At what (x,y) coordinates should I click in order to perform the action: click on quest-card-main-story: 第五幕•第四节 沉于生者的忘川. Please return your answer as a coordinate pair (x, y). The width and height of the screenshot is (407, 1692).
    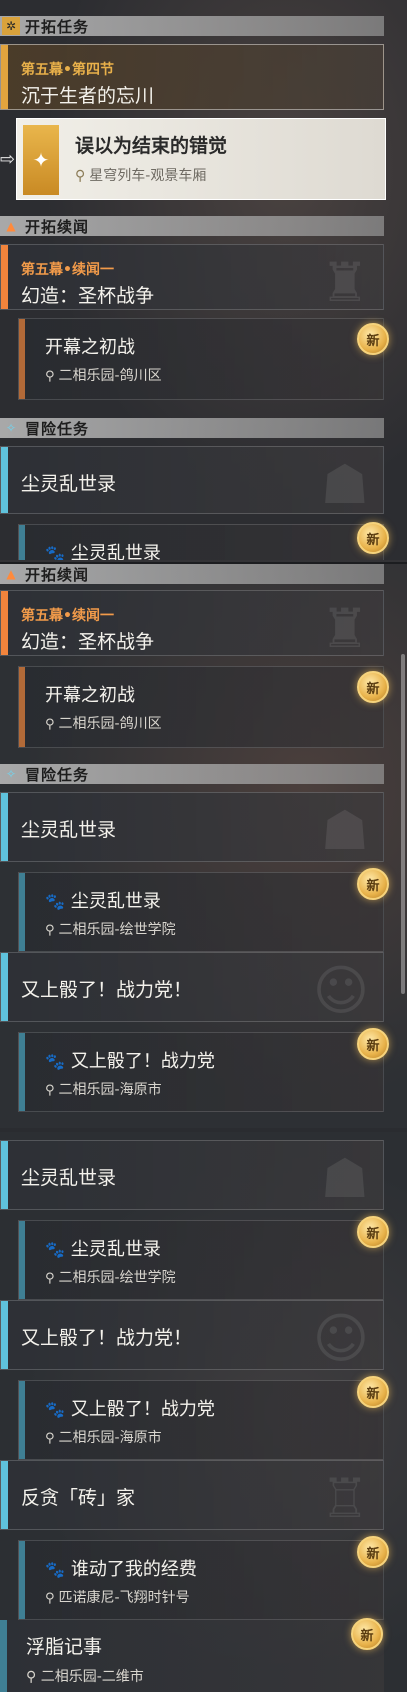
    Looking at the image, I should click on (192, 77).